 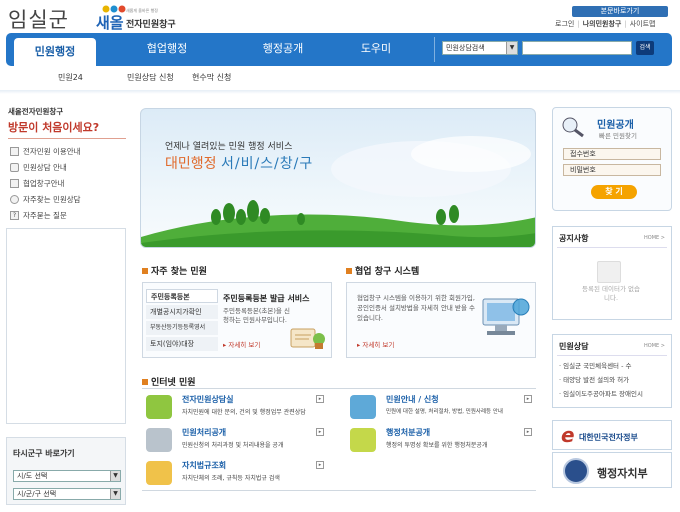 I want to click on login-link: 로그인, so click(x=564, y=24).